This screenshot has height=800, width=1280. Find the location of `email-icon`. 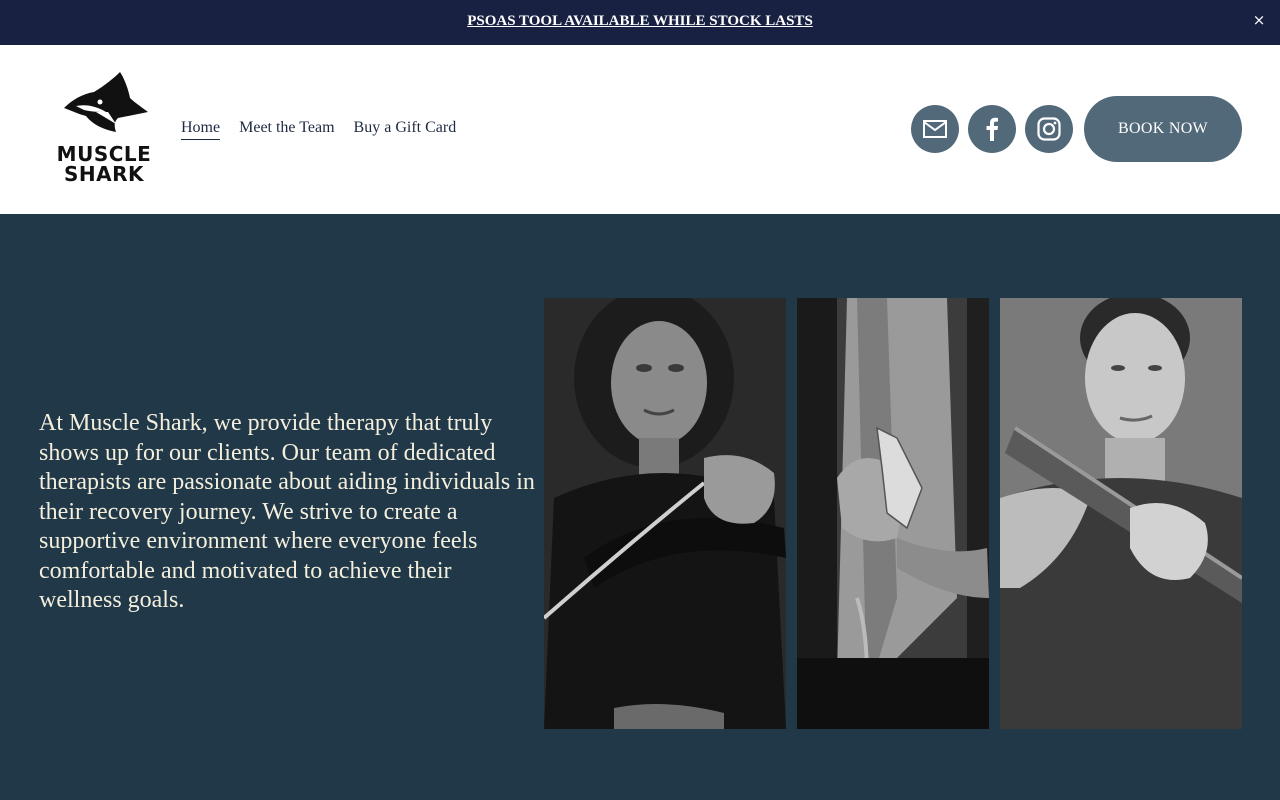

email-icon is located at coordinates (935, 129).